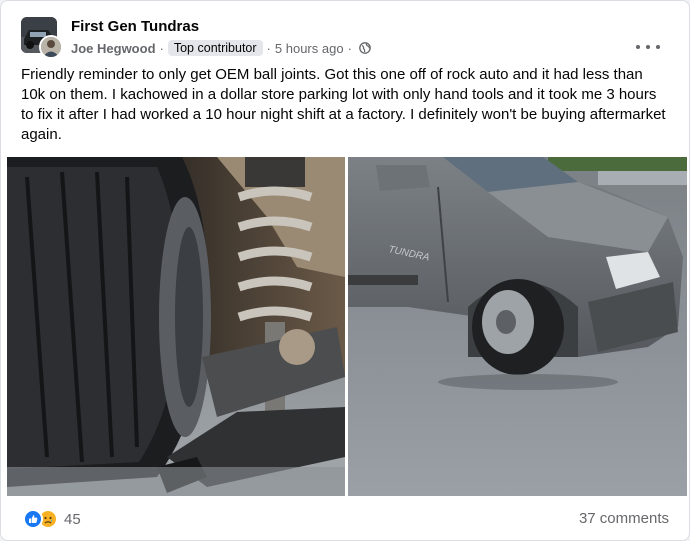  What do you see at coordinates (346, 519) in the screenshot?
I see `post-footer: 45 37 comments` at bounding box center [346, 519].